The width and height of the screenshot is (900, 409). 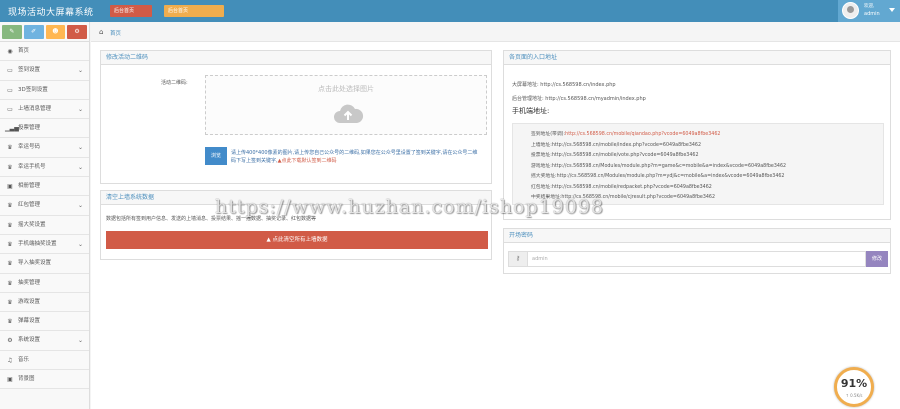 I want to click on sidebar-item: ♛ 手机端抽奖设置 ⌄, so click(x=44, y=244).